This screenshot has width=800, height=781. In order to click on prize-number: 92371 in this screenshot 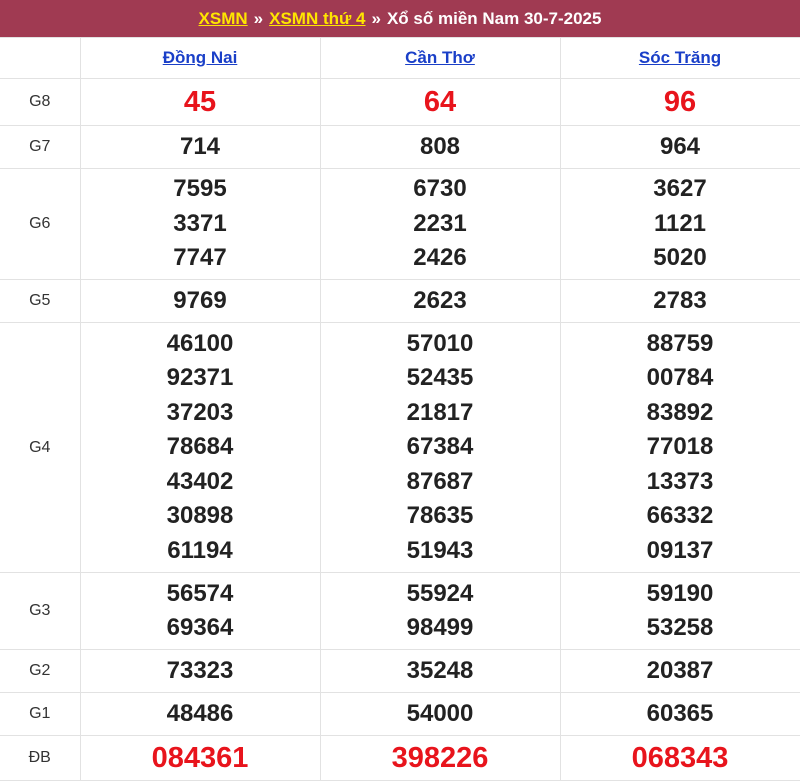, I will do `click(200, 378)`.